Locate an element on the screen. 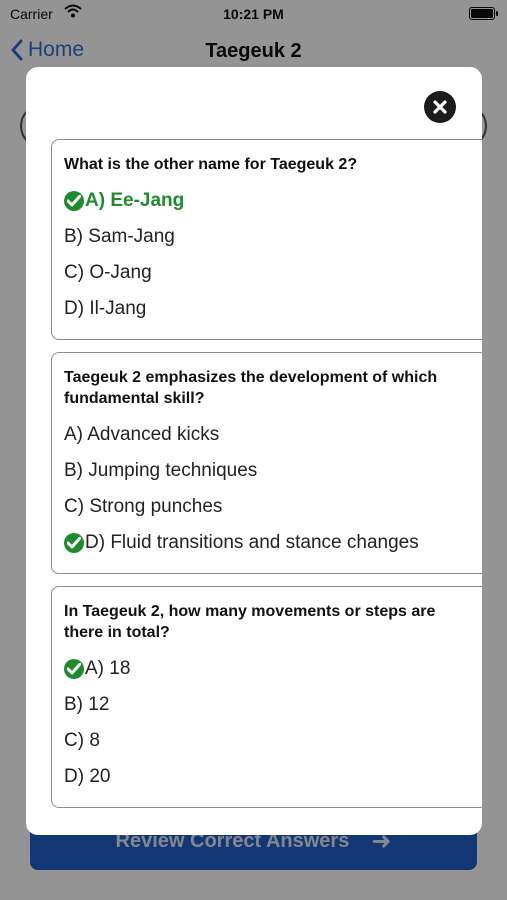 The image size is (507, 900). answer-option: C) Strong punches is located at coordinates (143, 506).